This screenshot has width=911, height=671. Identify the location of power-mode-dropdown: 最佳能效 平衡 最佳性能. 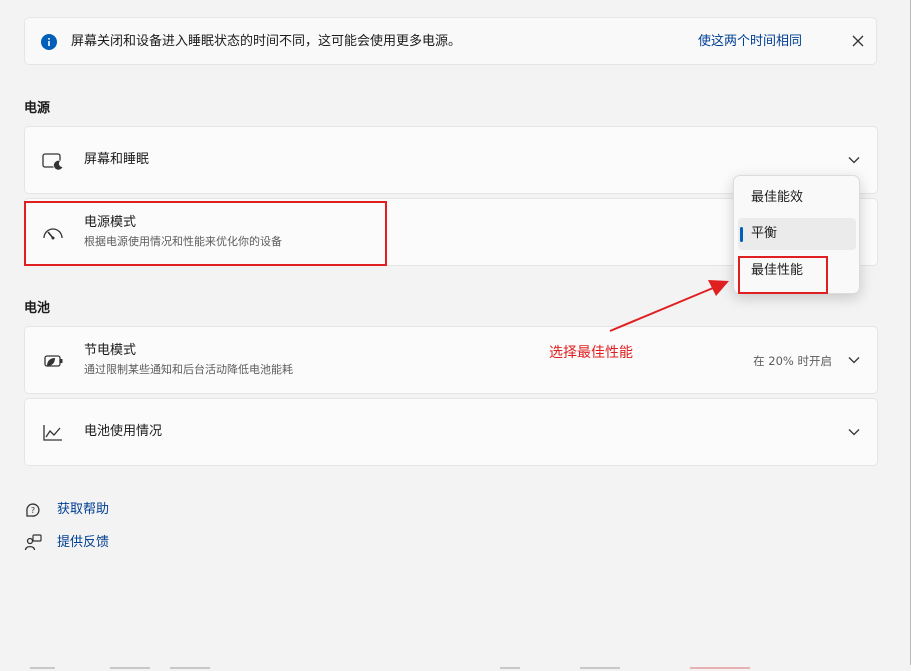
(796, 234).